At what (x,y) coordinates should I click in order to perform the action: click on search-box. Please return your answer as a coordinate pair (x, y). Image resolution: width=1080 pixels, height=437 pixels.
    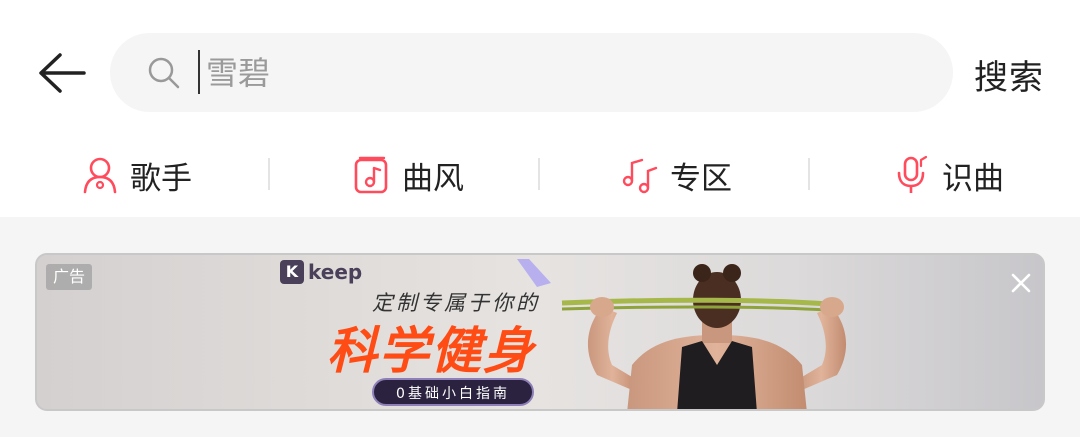
    Looking at the image, I should click on (531, 72).